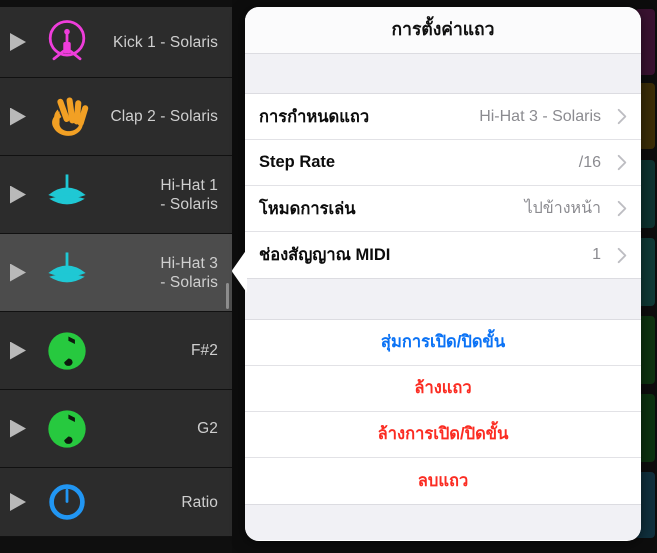 This screenshot has height=553, width=657. I want to click on track-row: Hi-Hat 1 - Solaris, so click(116, 195).